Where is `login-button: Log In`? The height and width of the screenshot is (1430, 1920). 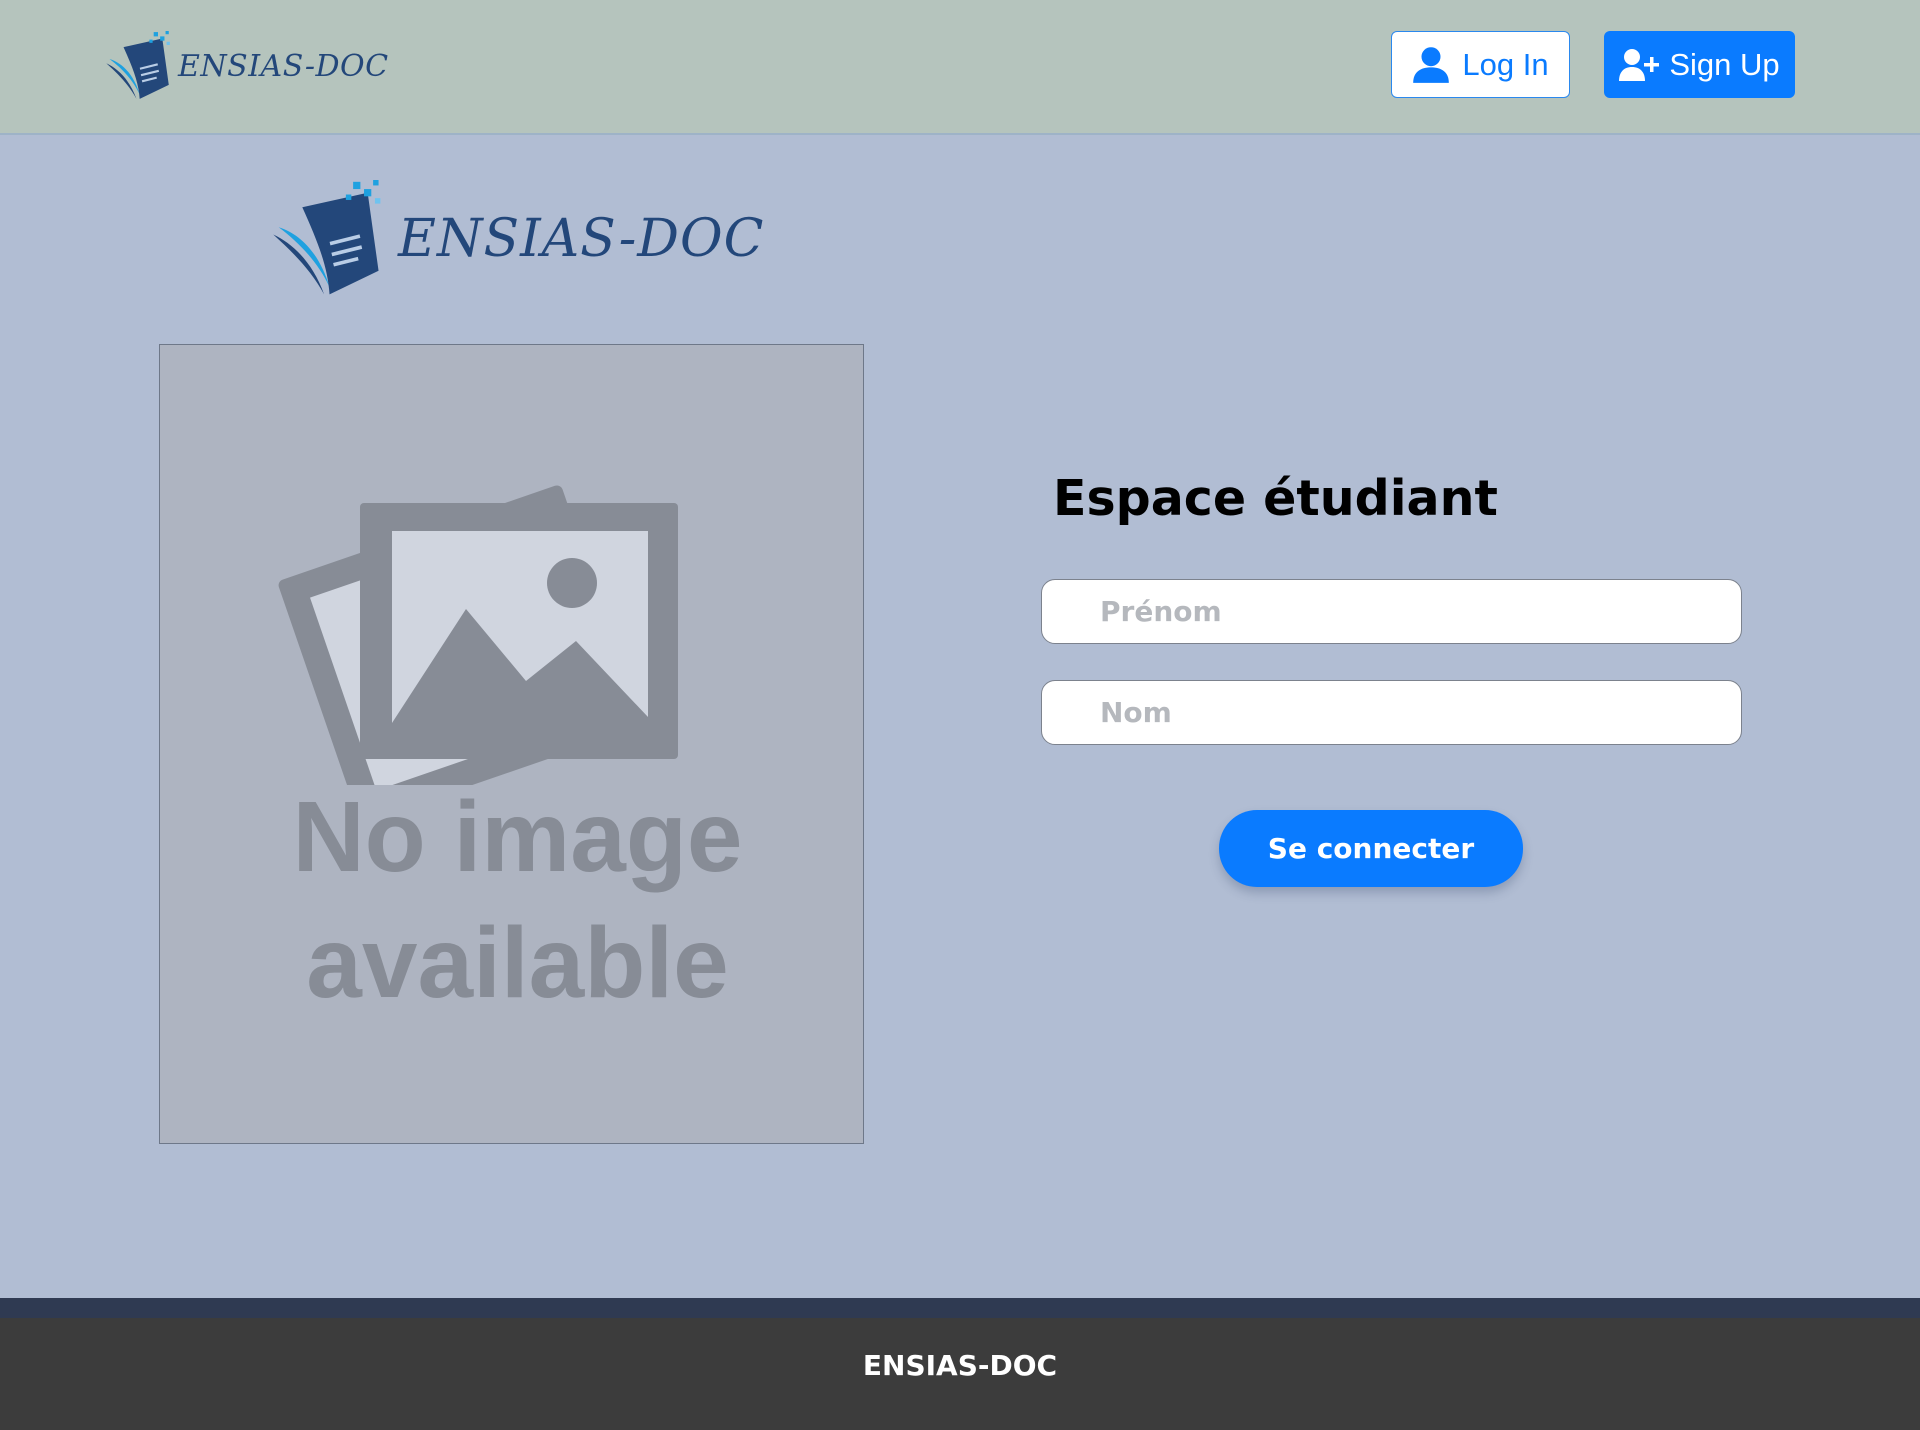 login-button: Log In is located at coordinates (1480, 64).